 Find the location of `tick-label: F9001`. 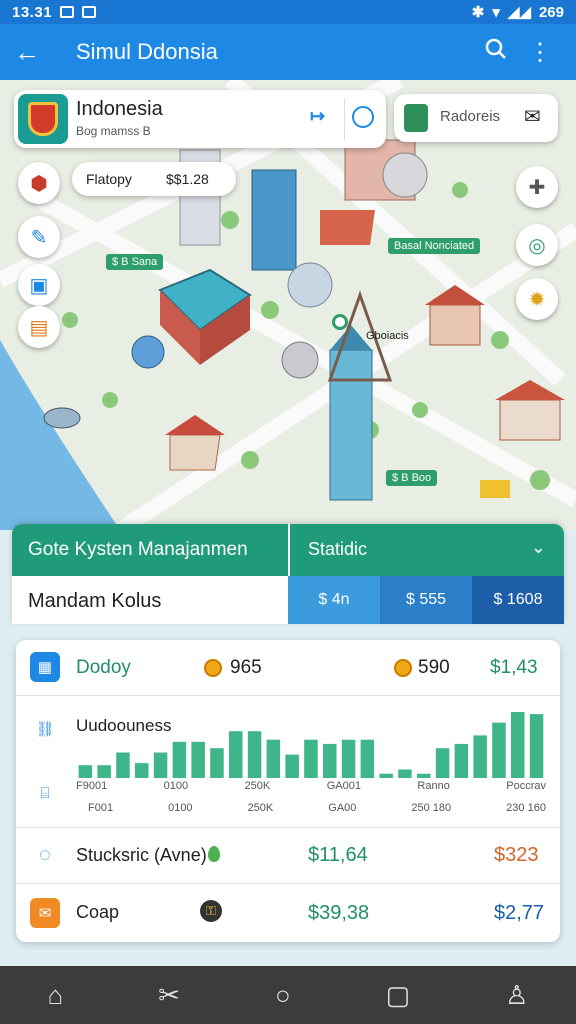

tick-label: F9001 is located at coordinates (92, 786).